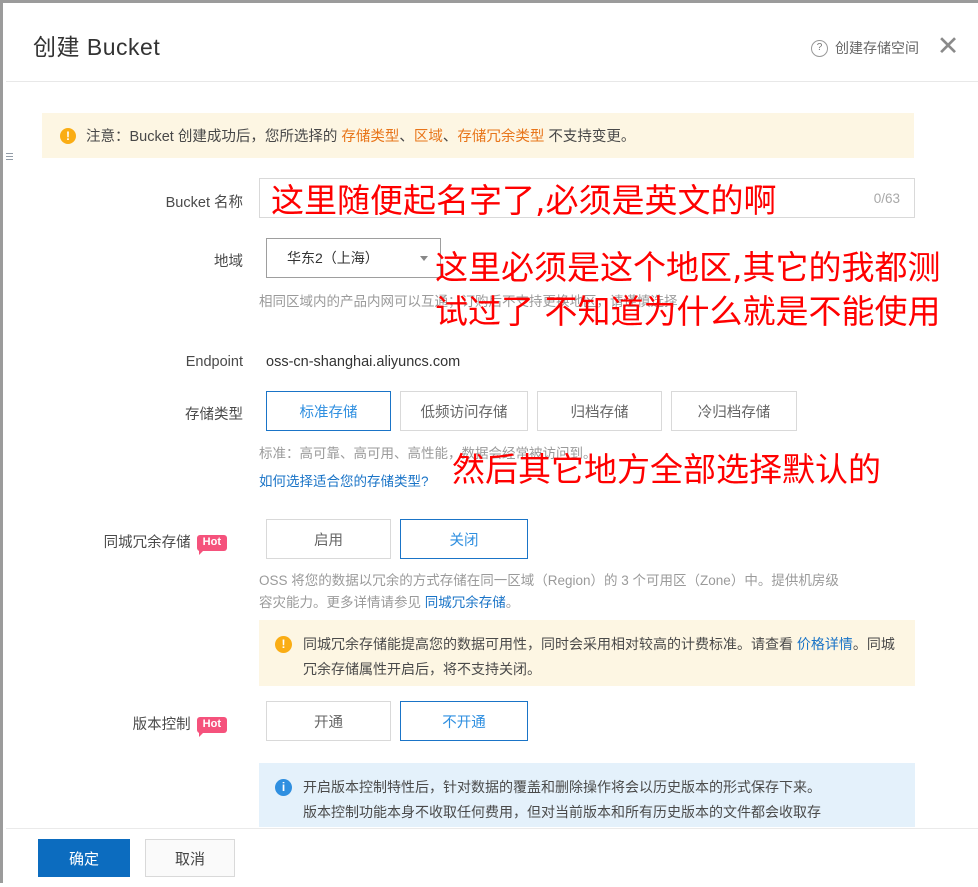 The image size is (978, 887). What do you see at coordinates (9, 158) in the screenshot?
I see `scroll-indicator` at bounding box center [9, 158].